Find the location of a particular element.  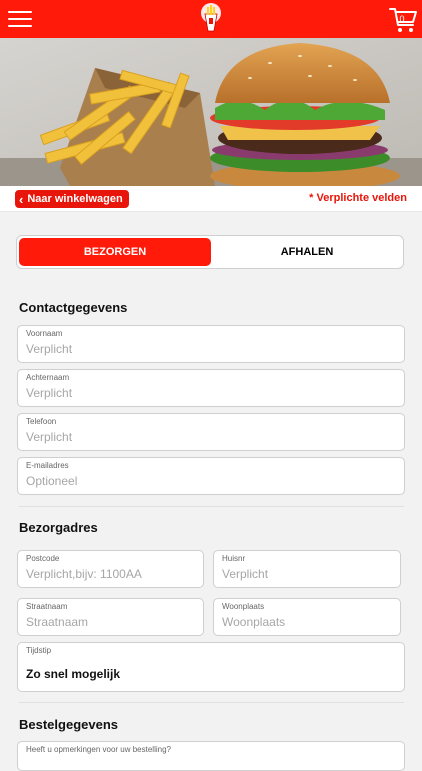

fries-logo-icon is located at coordinates (211, 17).